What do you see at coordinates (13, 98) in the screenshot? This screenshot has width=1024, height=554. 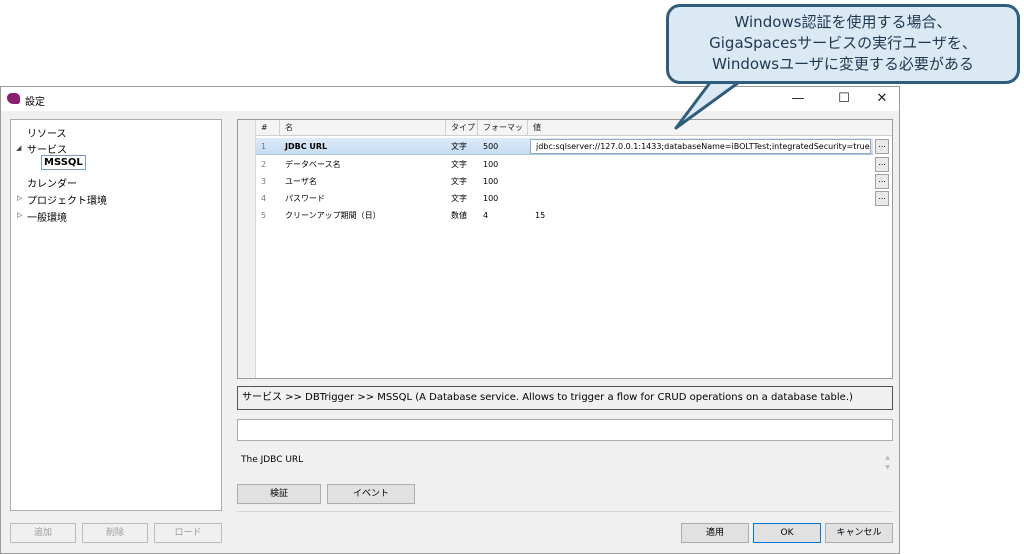 I see `app-logo-icon` at bounding box center [13, 98].